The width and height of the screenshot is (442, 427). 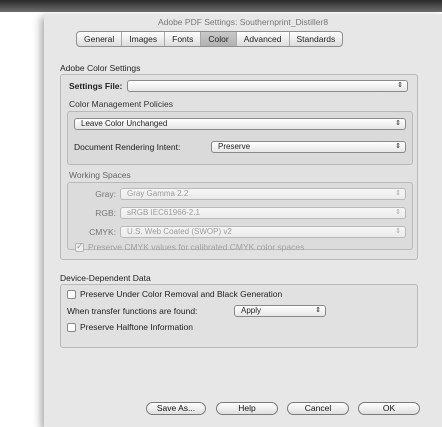 What do you see at coordinates (136, 327) in the screenshot?
I see `halftone-label: Preserve Halftone Information` at bounding box center [136, 327].